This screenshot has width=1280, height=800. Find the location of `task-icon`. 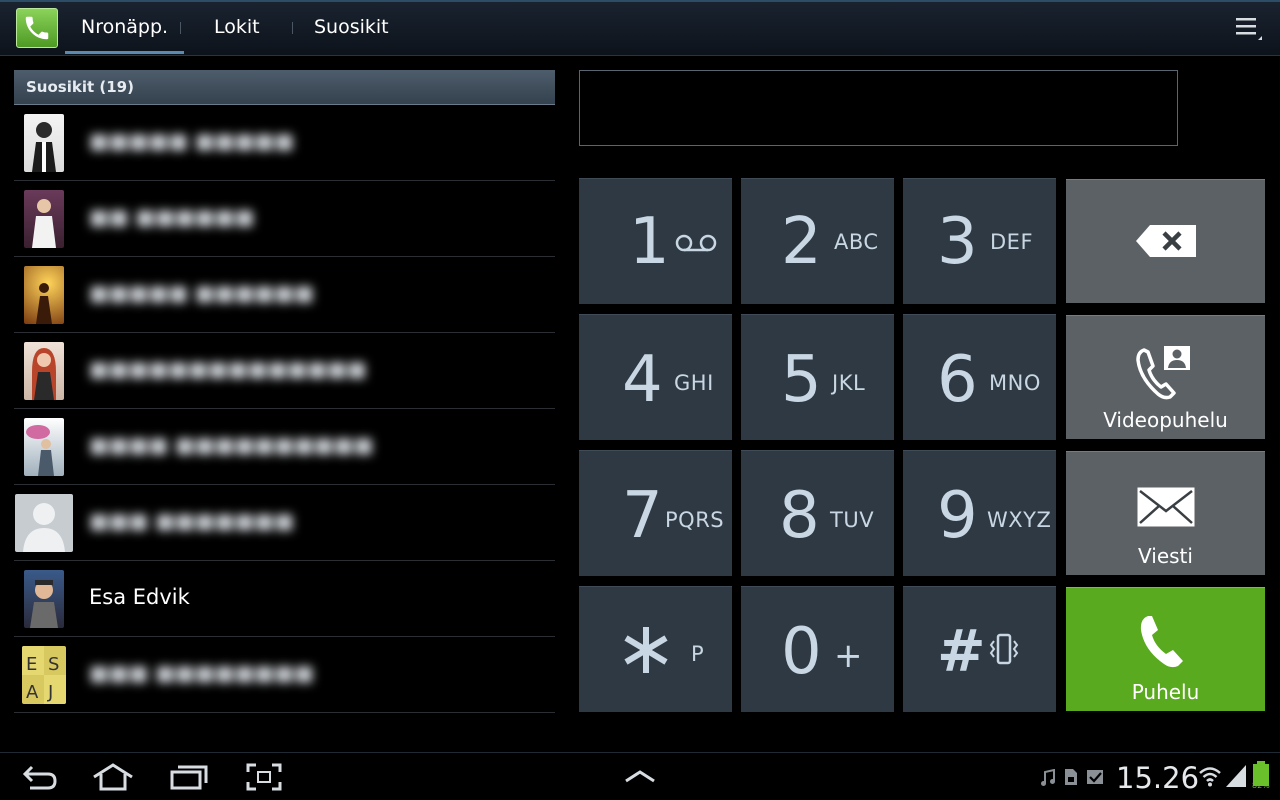

task-icon is located at coordinates (1095, 778).